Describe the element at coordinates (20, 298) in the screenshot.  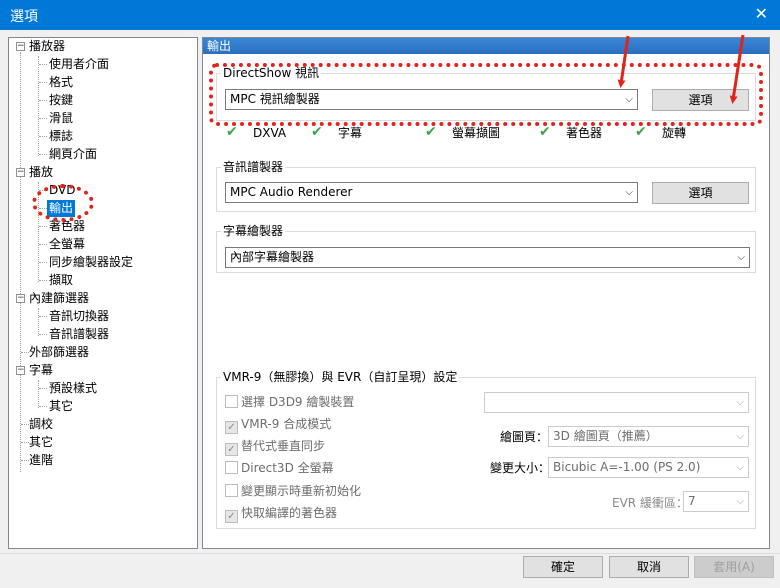
I see `expand-internal-filters-icon: −` at that location.